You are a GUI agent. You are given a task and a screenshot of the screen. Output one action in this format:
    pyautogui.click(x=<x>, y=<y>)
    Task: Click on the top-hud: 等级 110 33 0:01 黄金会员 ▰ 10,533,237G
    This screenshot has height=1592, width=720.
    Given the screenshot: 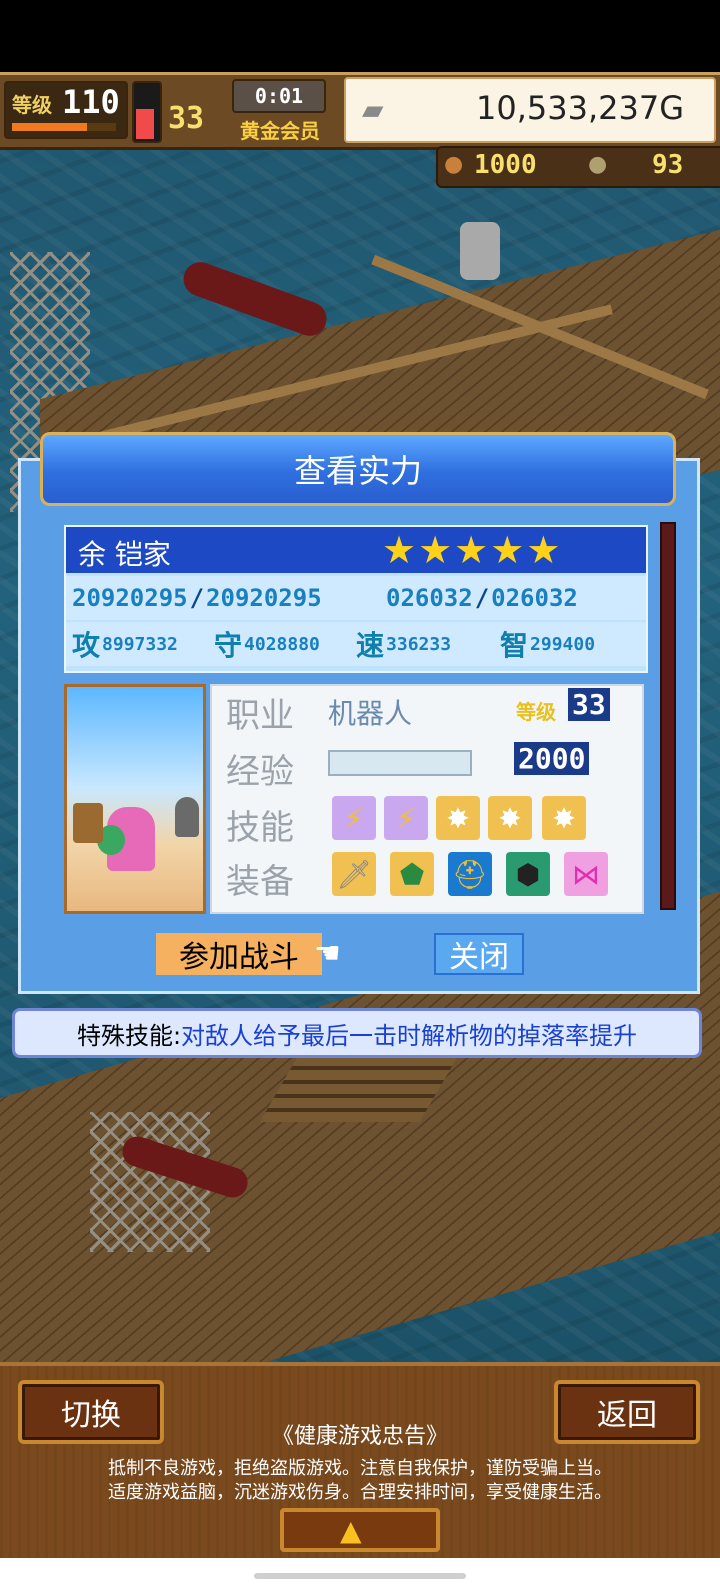 What is the action you would take?
    pyautogui.click(x=360, y=111)
    